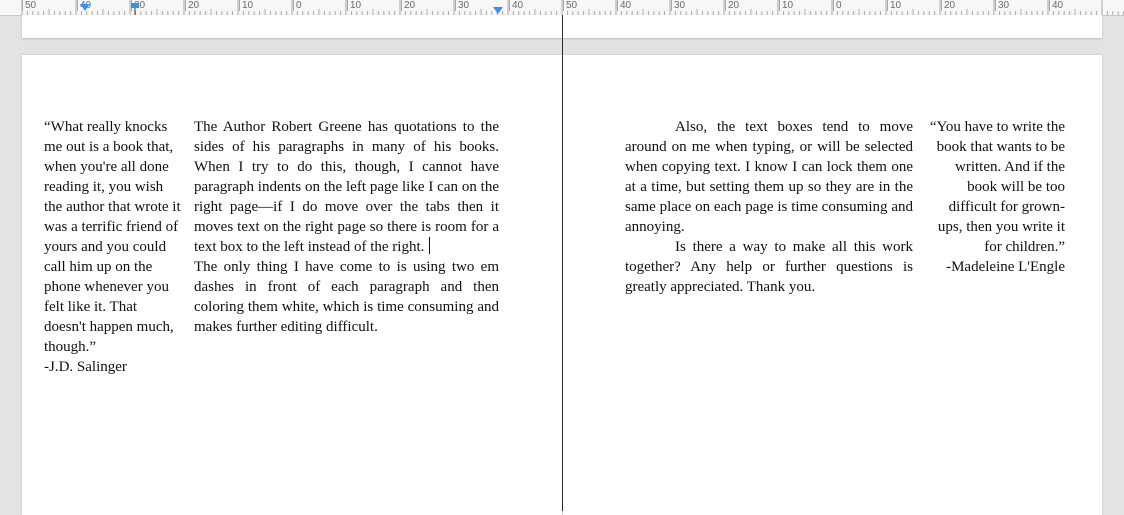 The image size is (1124, 515). Describe the element at coordinates (292, 26) in the screenshot. I see `previous-page-left` at that location.